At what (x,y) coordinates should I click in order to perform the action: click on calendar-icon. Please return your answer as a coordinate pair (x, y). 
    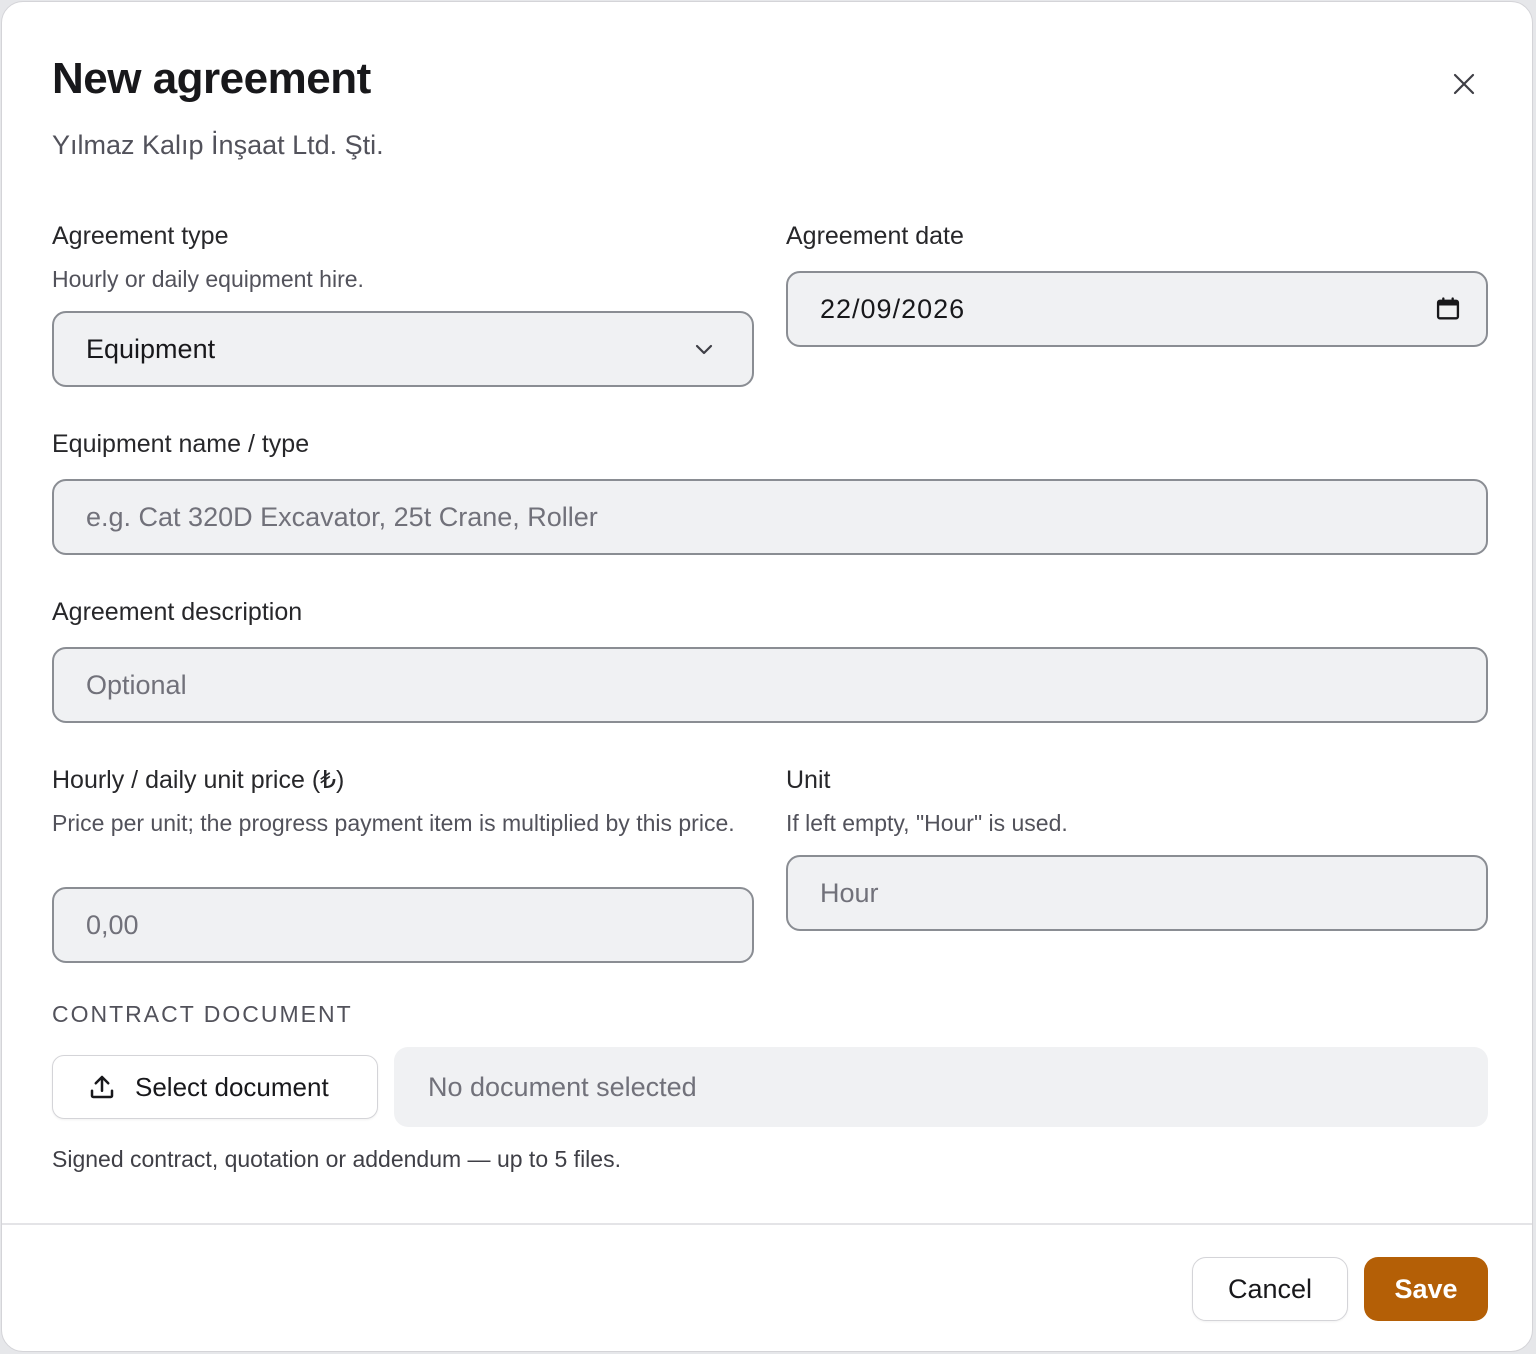
    Looking at the image, I should click on (1448, 309).